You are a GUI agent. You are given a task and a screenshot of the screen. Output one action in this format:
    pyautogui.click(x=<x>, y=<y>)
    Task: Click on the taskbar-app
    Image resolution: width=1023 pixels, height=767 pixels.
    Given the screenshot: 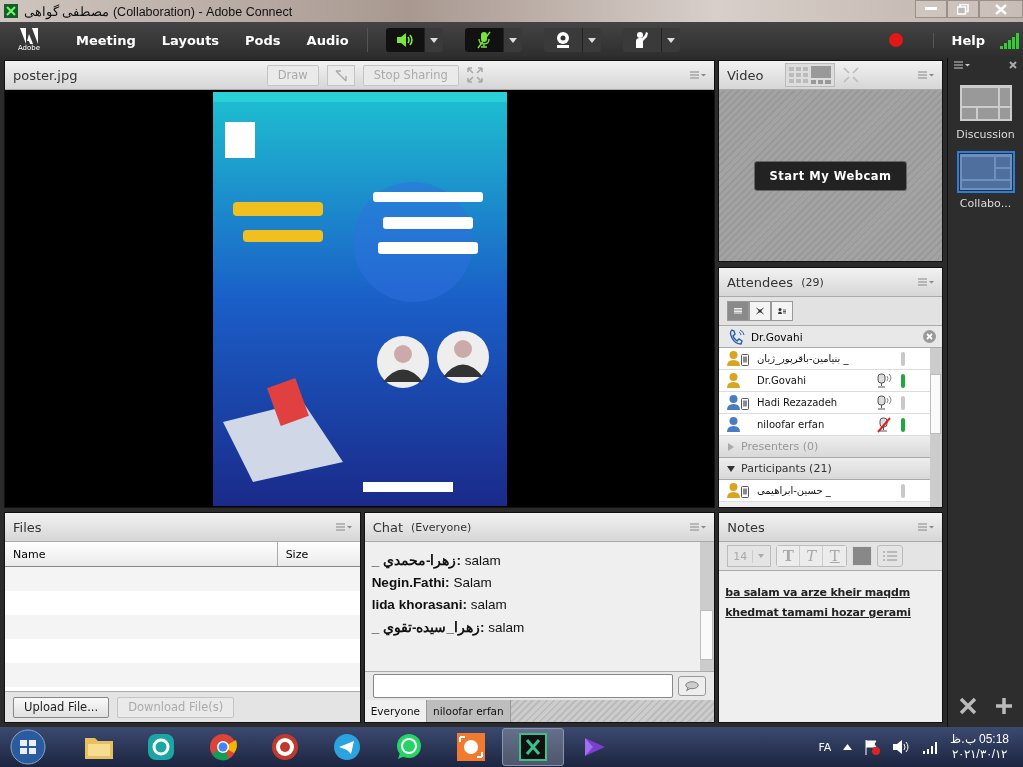 What is the action you would take?
    pyautogui.click(x=533, y=747)
    